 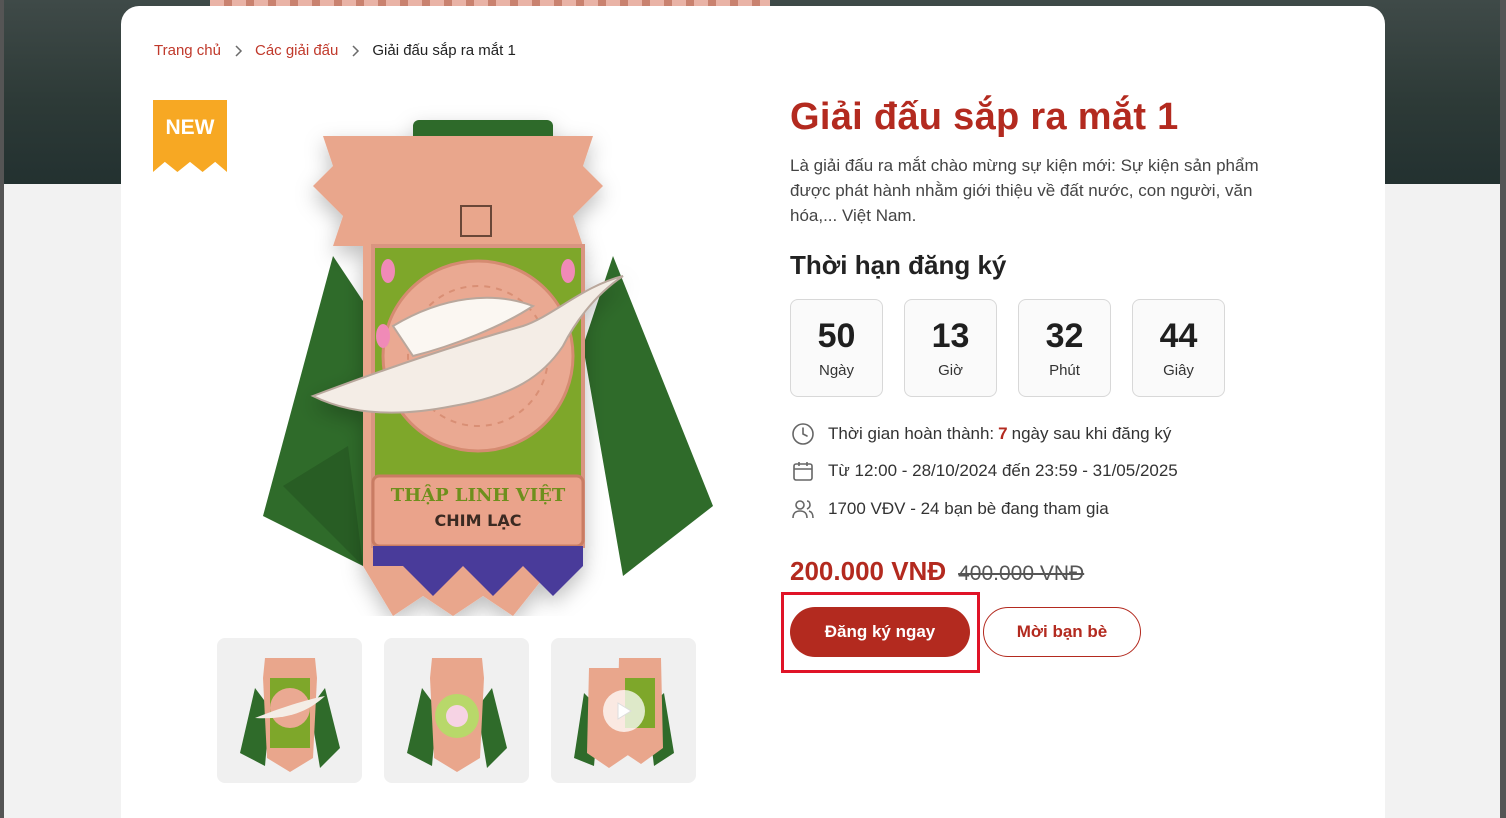 I want to click on play-icon, so click(x=623, y=710).